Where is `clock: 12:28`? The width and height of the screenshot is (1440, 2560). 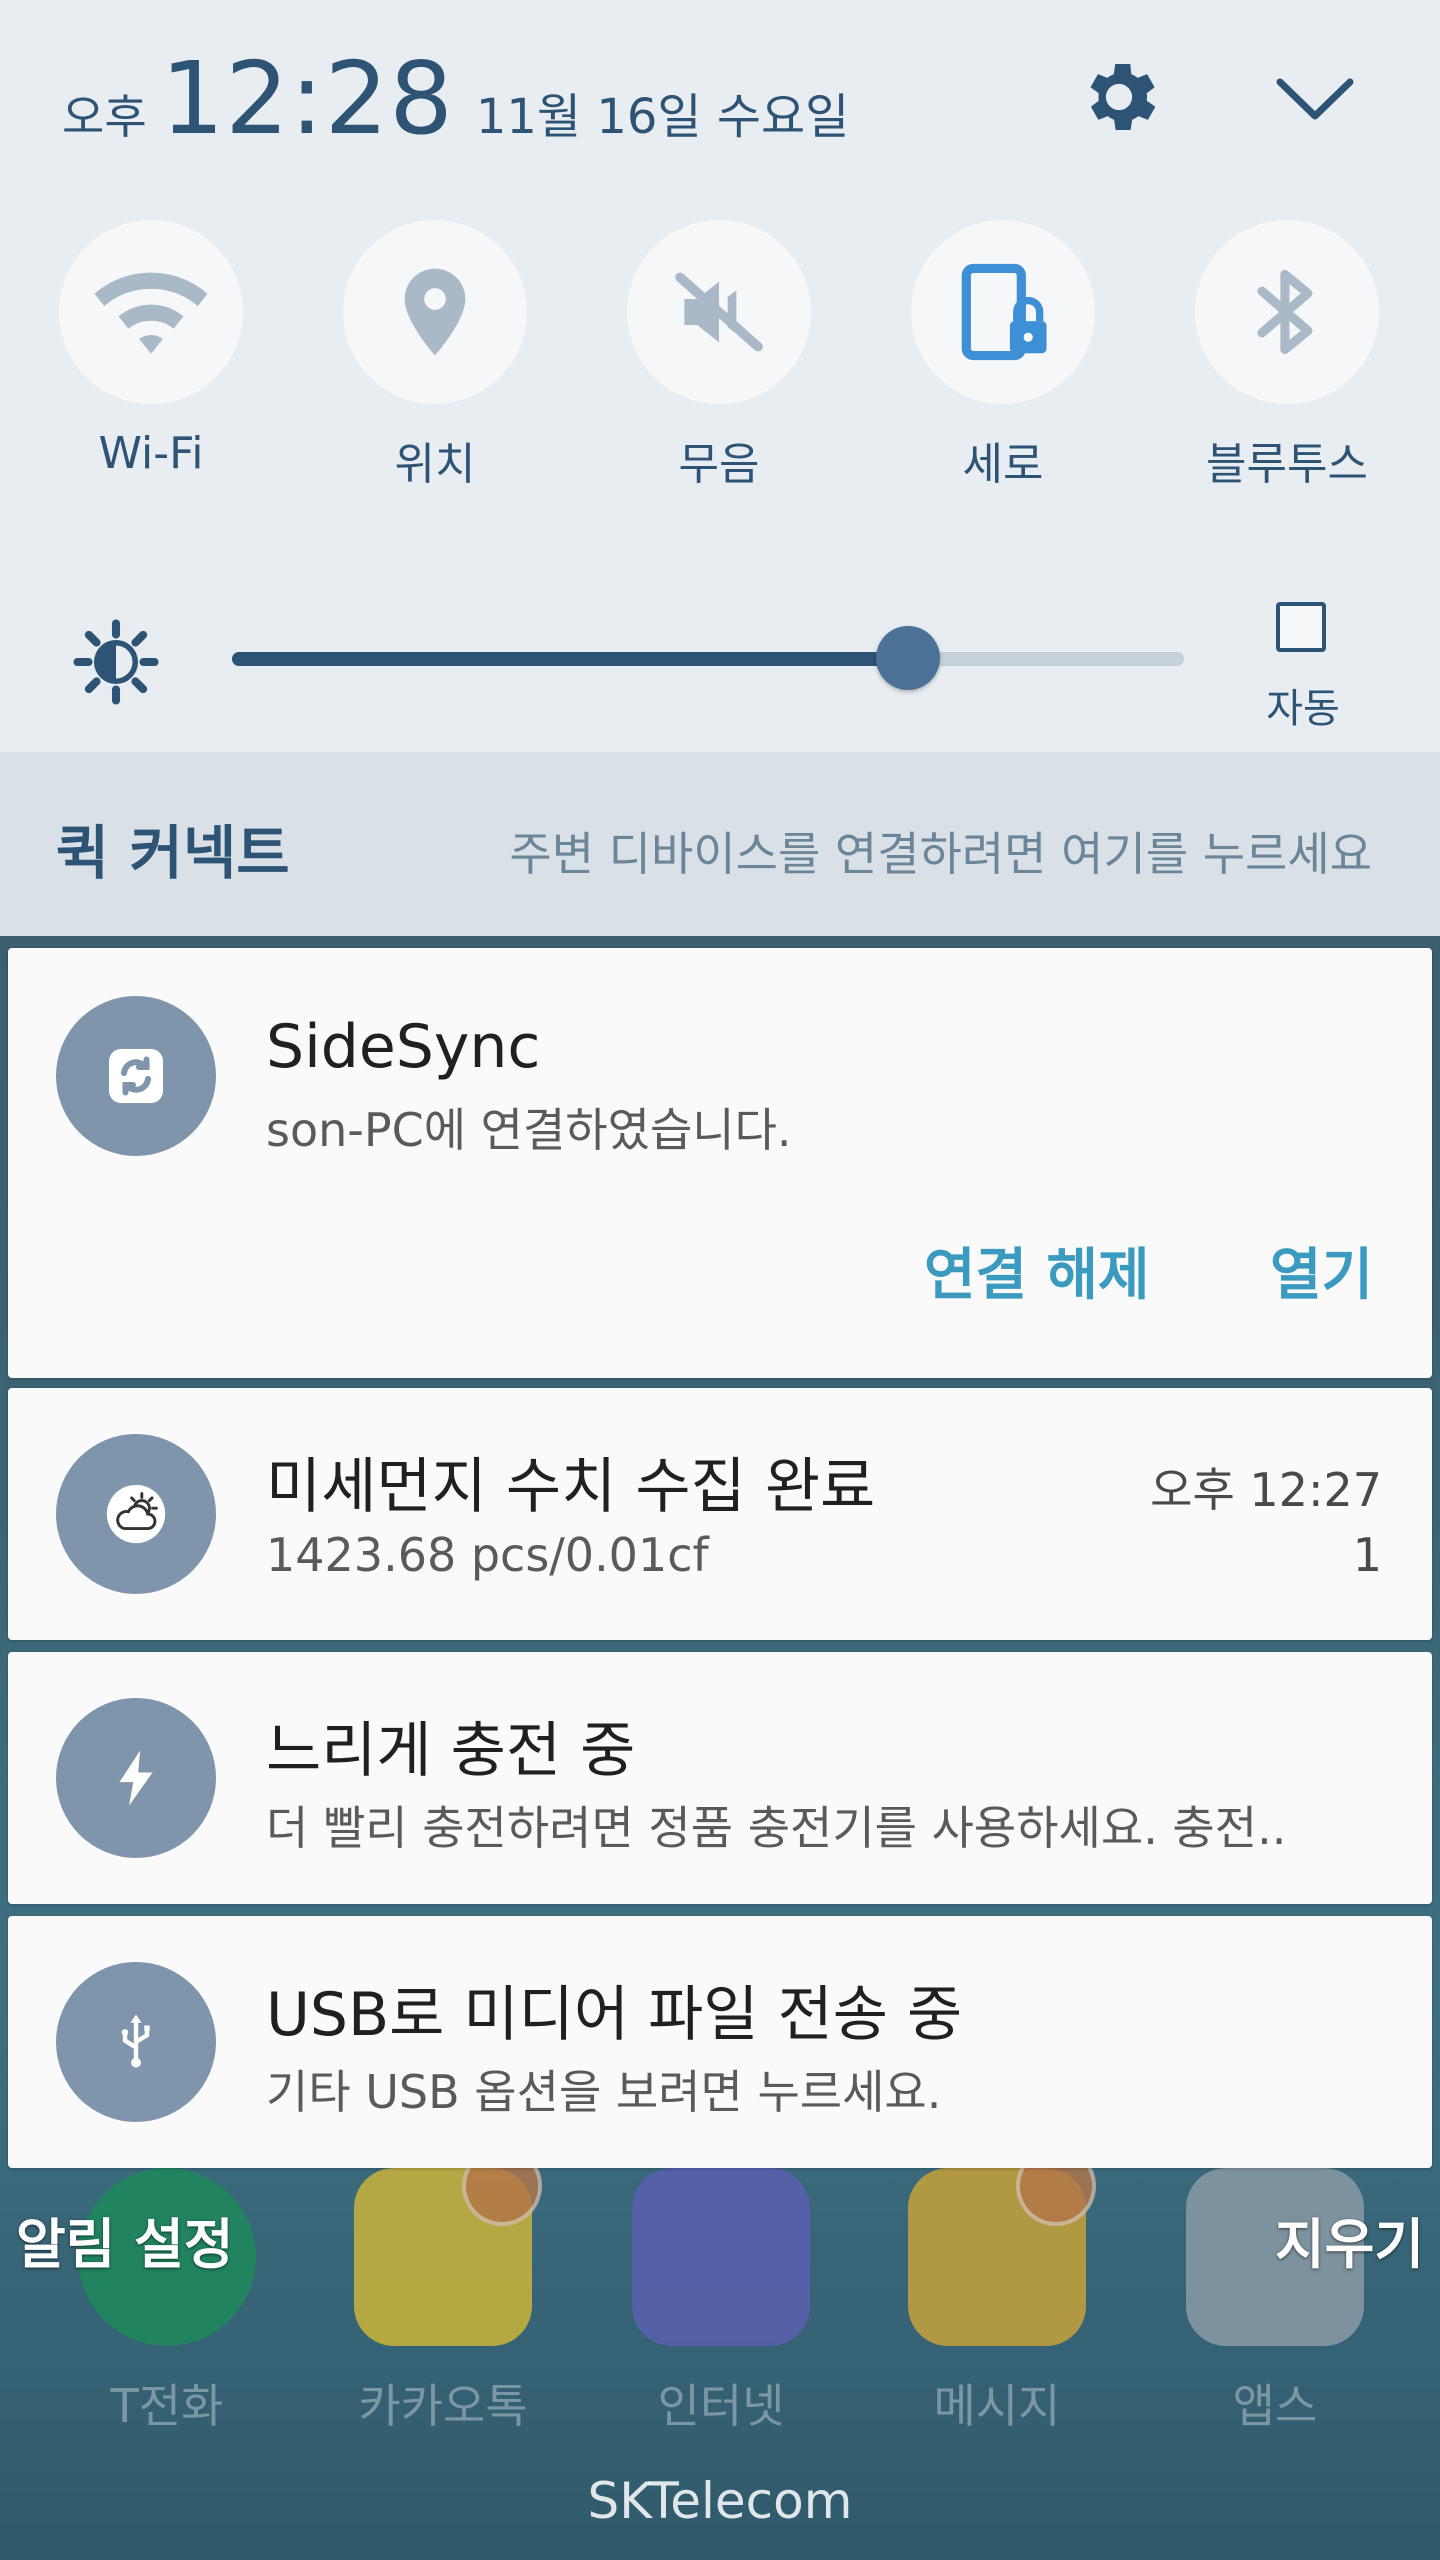
clock: 12:28 is located at coordinates (307, 98).